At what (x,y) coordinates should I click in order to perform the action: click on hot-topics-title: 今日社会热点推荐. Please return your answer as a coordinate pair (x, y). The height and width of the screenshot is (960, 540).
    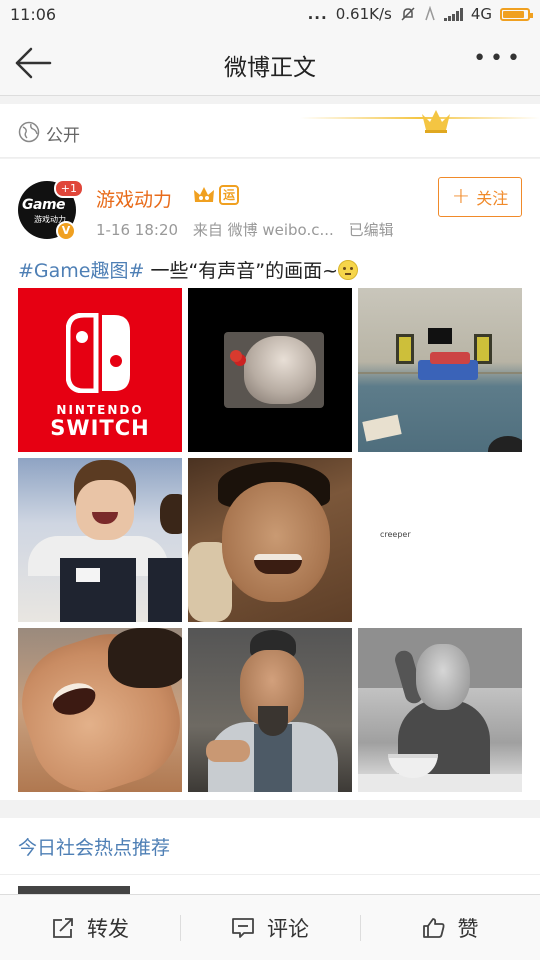
    Looking at the image, I should click on (94, 846).